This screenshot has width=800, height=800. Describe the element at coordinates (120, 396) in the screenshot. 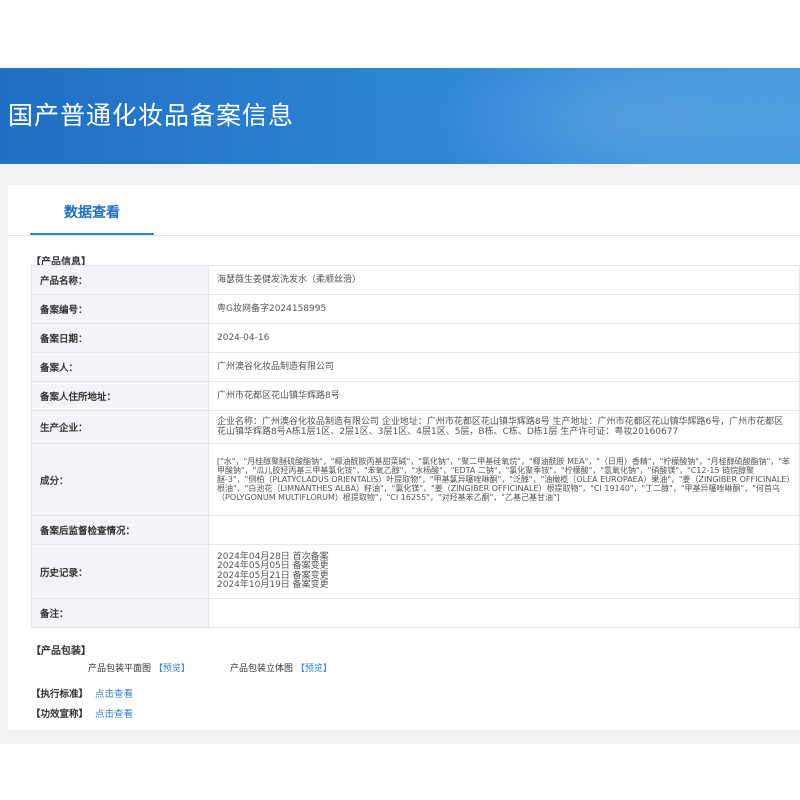

I see `field-label: 备案人住所地址：` at that location.